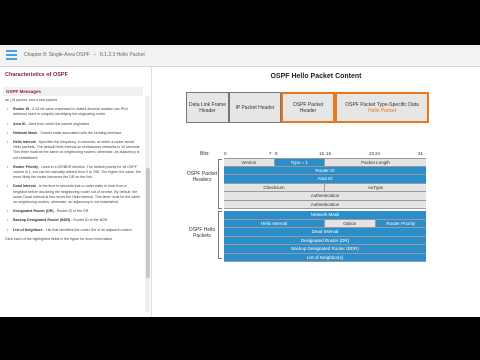 The image size is (480, 360). What do you see at coordinates (89, 220) in the screenshot?
I see `field-description-text: - Router ID of the BDR.` at bounding box center [89, 220].